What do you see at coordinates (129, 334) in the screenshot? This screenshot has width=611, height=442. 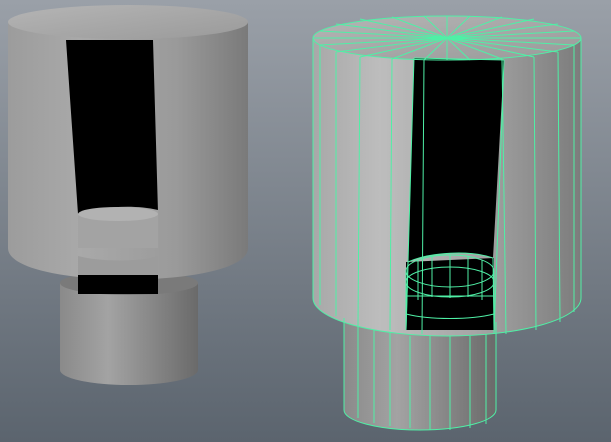 I see `stem-cylinder` at bounding box center [129, 334].